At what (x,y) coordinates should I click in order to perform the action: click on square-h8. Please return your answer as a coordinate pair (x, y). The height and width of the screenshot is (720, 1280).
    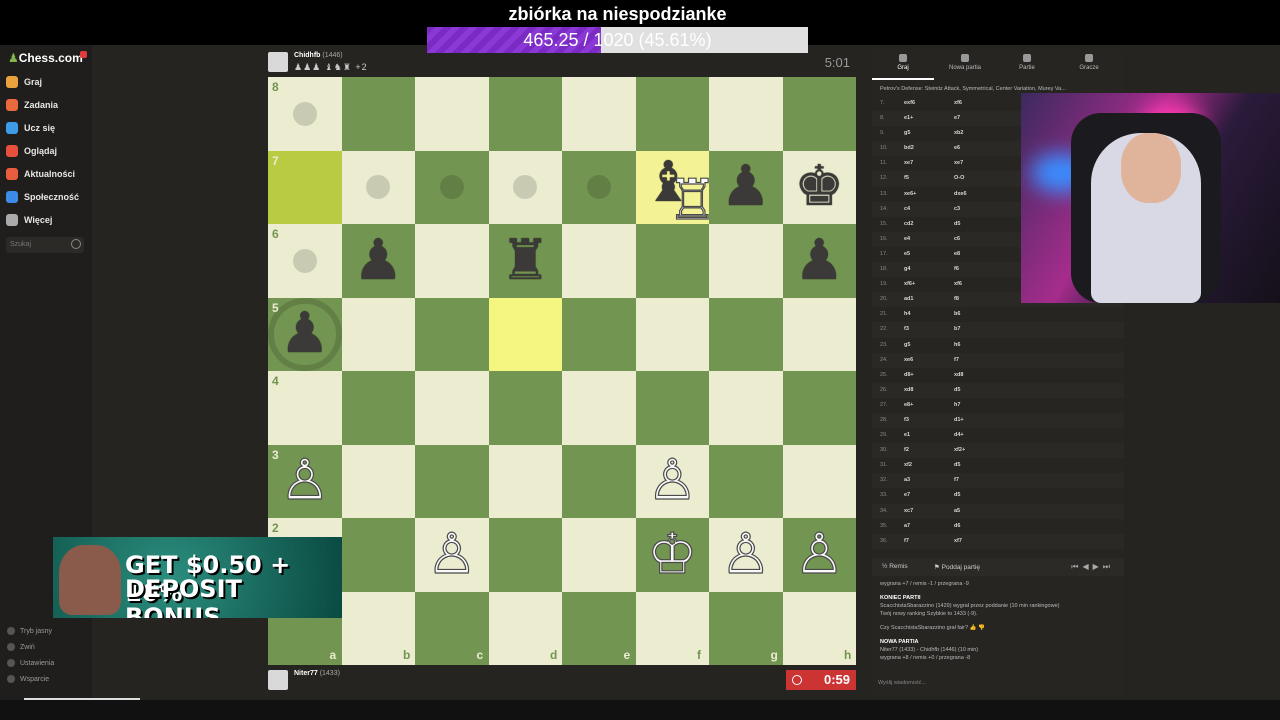
    Looking at the image, I should click on (819, 114).